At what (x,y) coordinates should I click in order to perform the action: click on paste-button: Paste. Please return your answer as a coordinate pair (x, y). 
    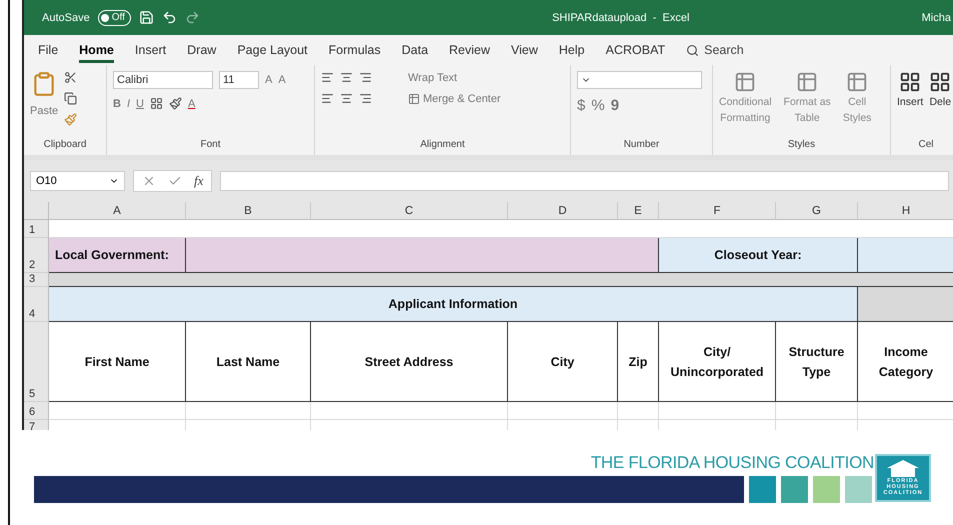
    Looking at the image, I should click on (44, 111).